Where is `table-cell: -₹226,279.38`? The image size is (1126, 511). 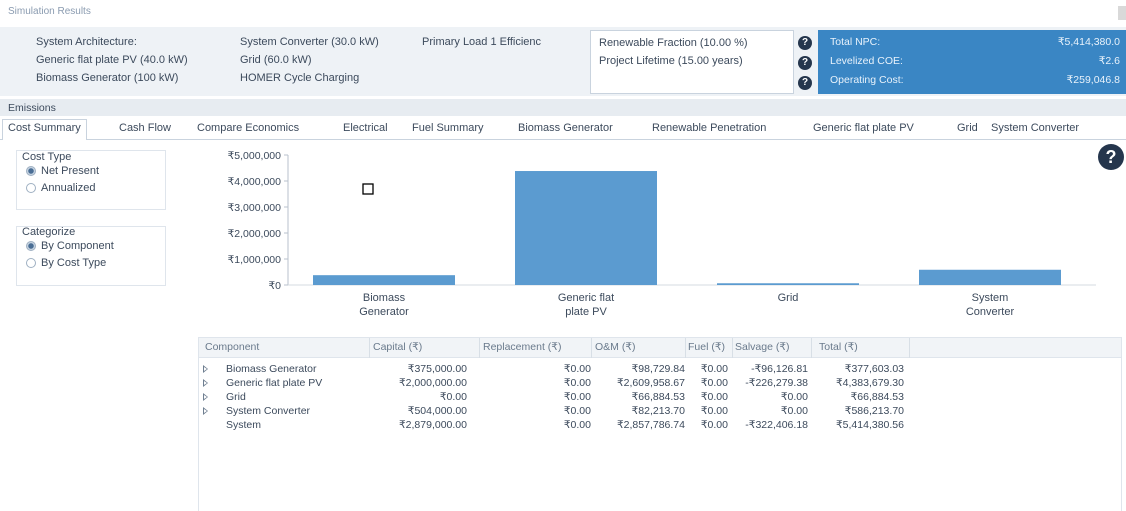
table-cell: -₹226,279.38 is located at coordinates (776, 383).